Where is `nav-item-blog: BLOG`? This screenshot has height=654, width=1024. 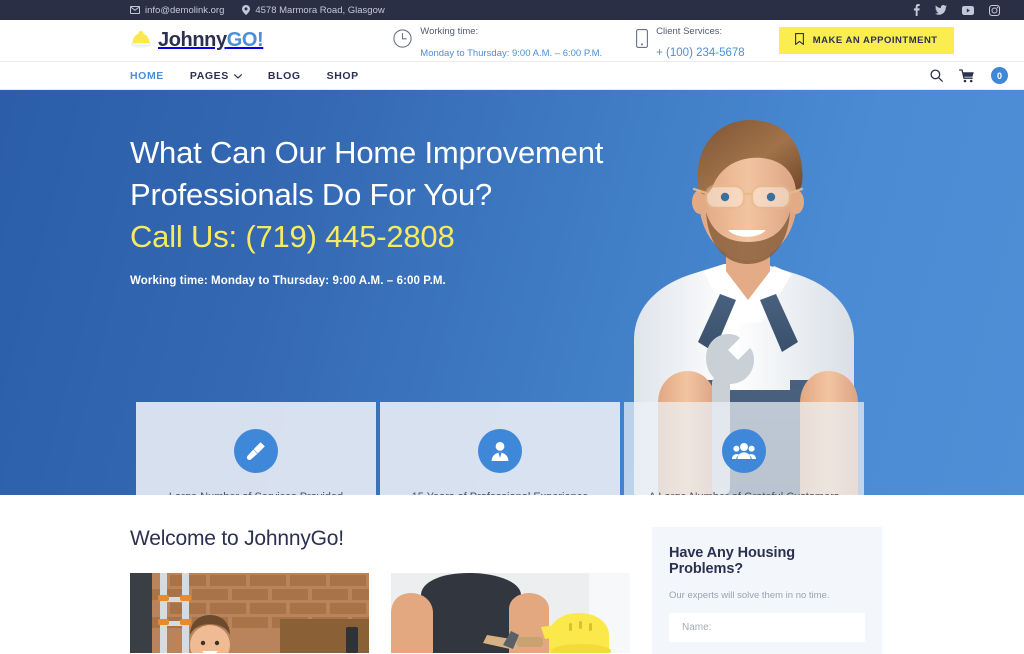 nav-item-blog: BLOG is located at coordinates (284, 76).